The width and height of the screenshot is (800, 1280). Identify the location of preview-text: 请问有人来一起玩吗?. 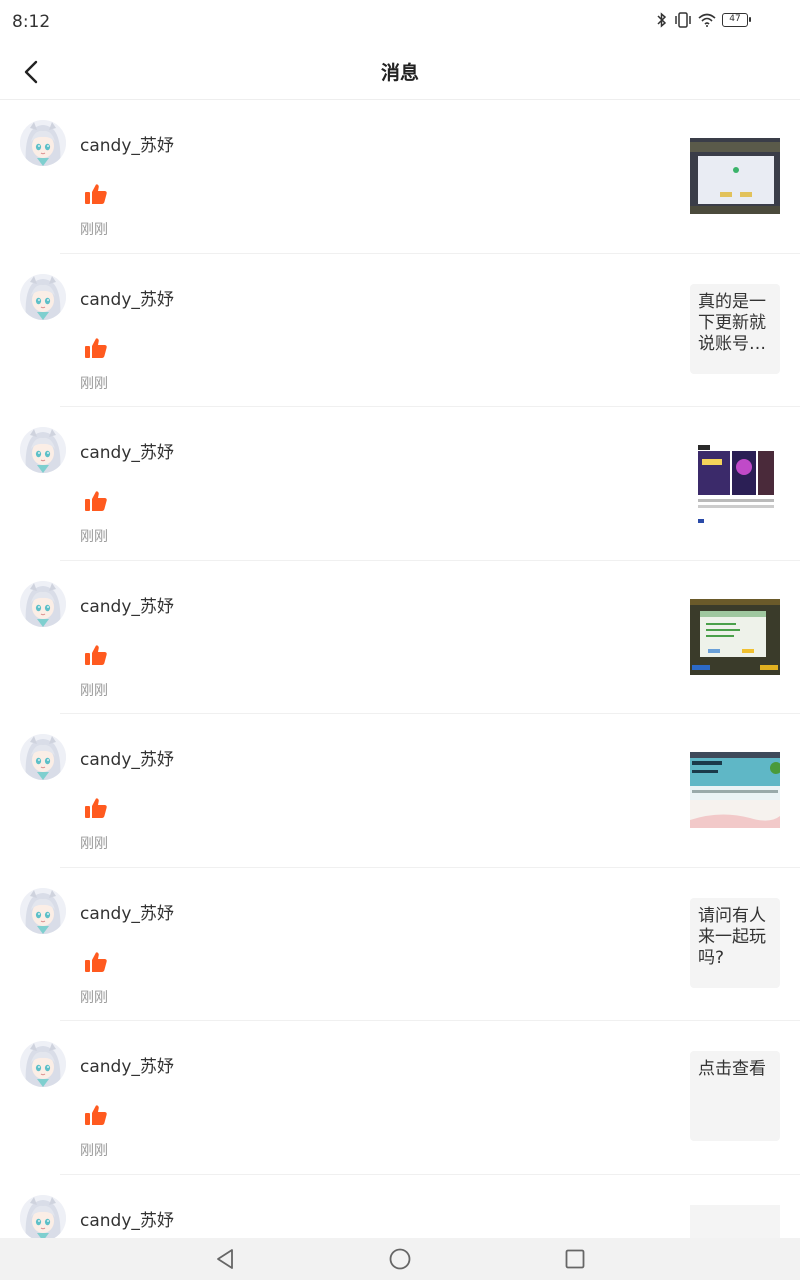
(732, 936).